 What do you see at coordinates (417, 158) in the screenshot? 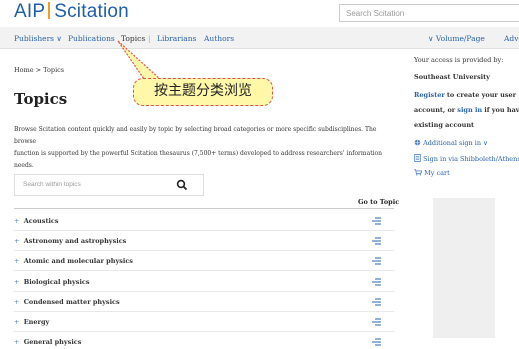
I see `document-icon` at bounding box center [417, 158].